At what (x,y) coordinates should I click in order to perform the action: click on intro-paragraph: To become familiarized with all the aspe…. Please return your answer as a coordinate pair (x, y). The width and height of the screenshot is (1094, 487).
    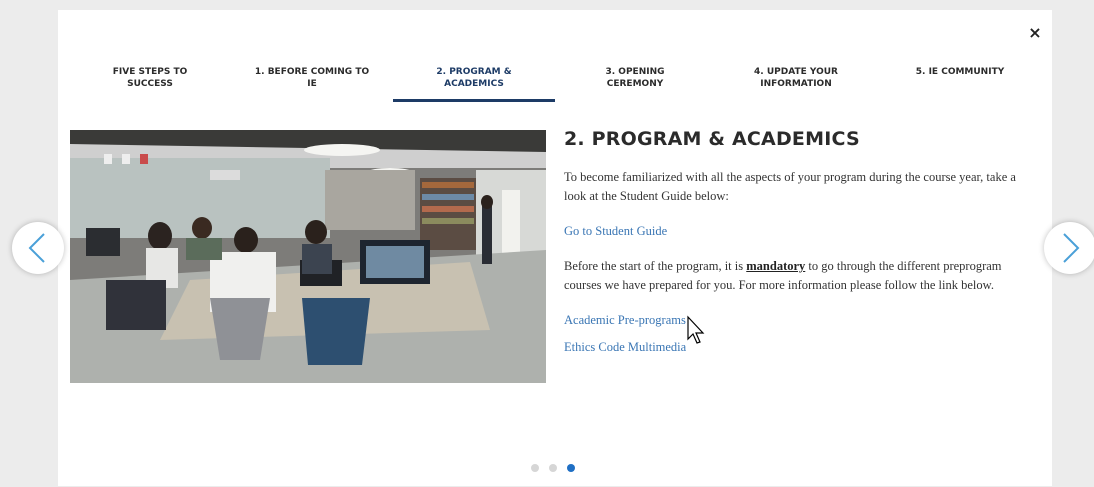
    Looking at the image, I should click on (790, 186).